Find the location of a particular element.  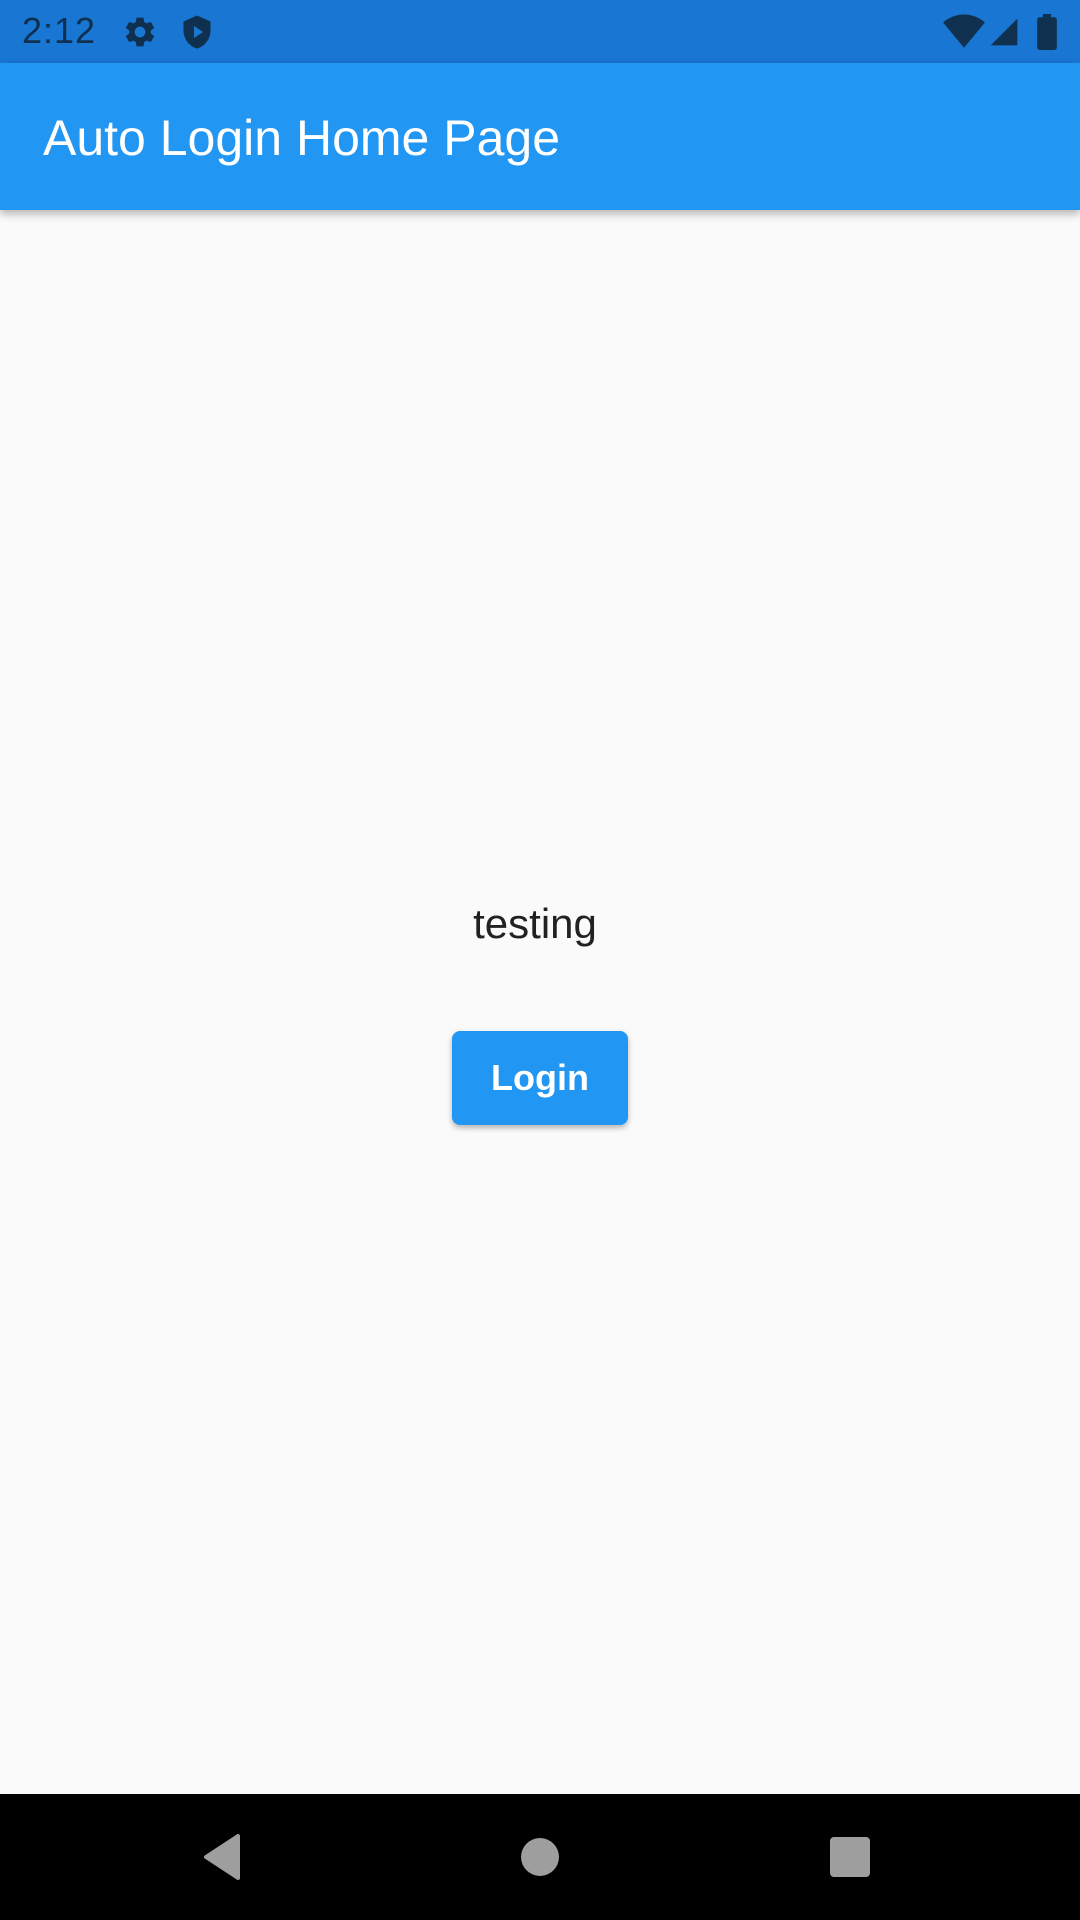

recents-icon is located at coordinates (850, 1857).